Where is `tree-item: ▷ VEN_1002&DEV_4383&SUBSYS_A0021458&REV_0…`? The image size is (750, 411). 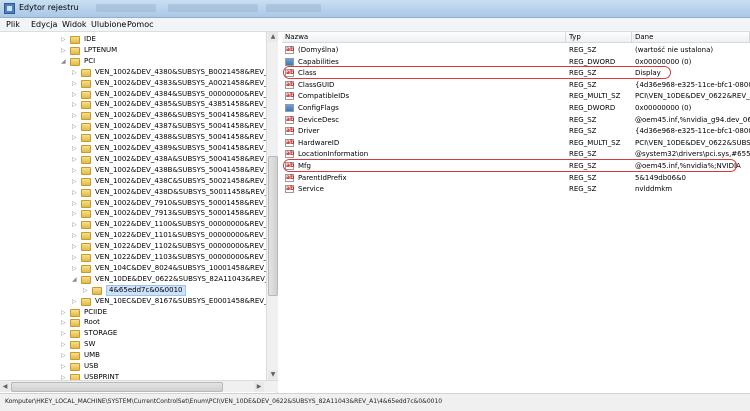
tree-item: ▷ VEN_1002&DEV_4383&SUBSYS_A0021458&REV_0… is located at coordinates (138, 83).